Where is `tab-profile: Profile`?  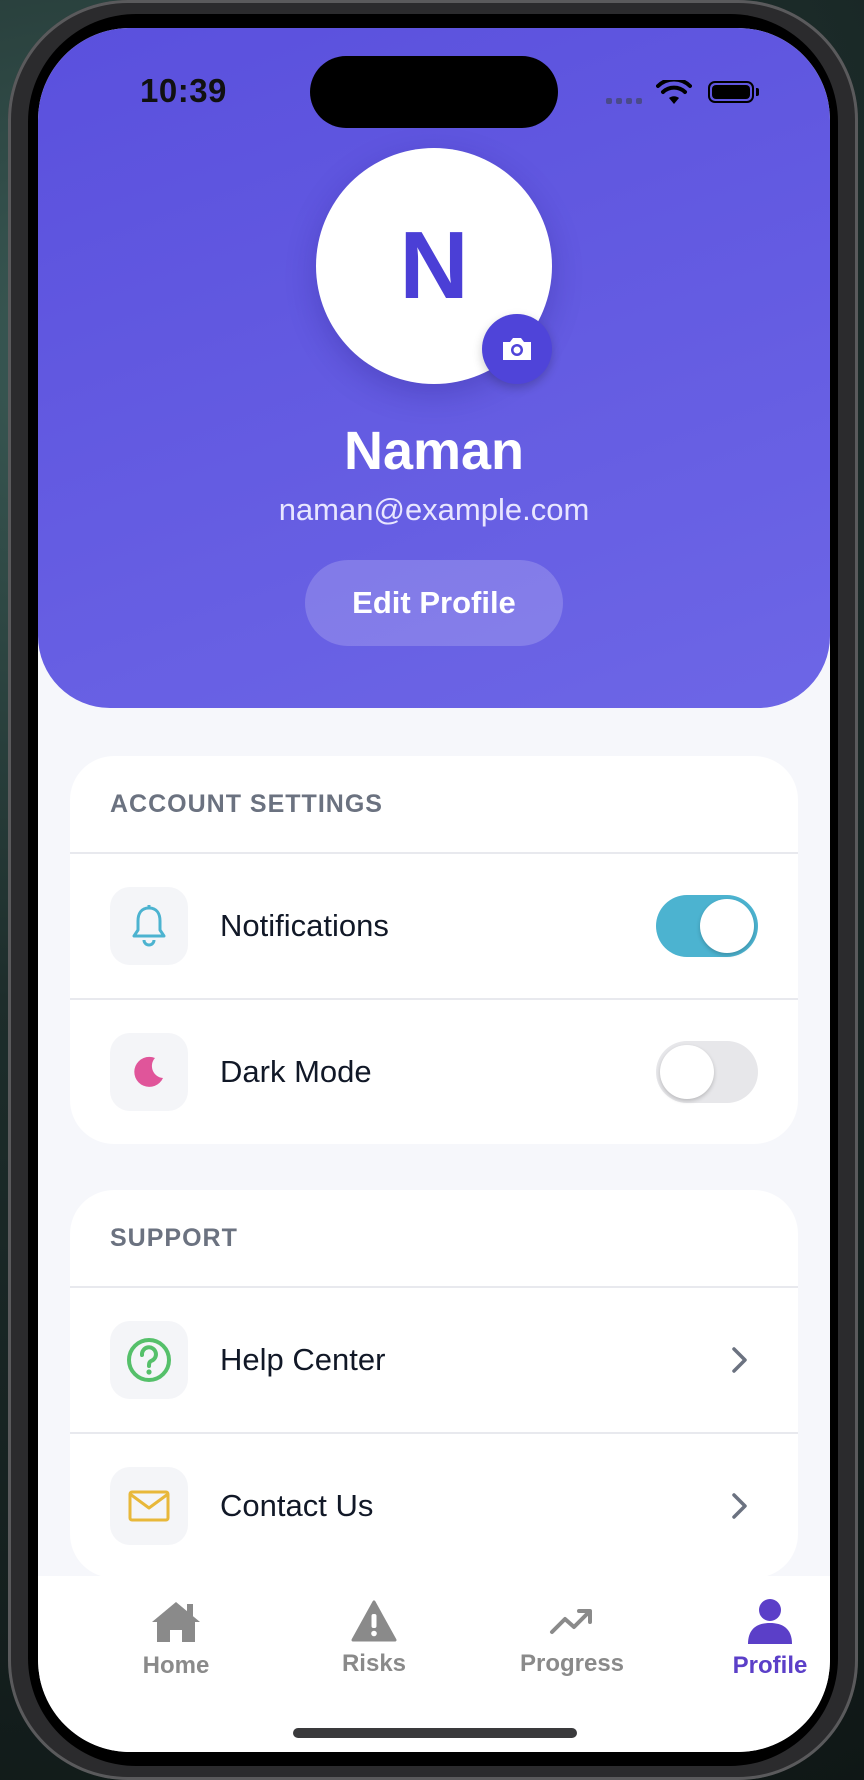 tab-profile: Profile is located at coordinates (765, 1639).